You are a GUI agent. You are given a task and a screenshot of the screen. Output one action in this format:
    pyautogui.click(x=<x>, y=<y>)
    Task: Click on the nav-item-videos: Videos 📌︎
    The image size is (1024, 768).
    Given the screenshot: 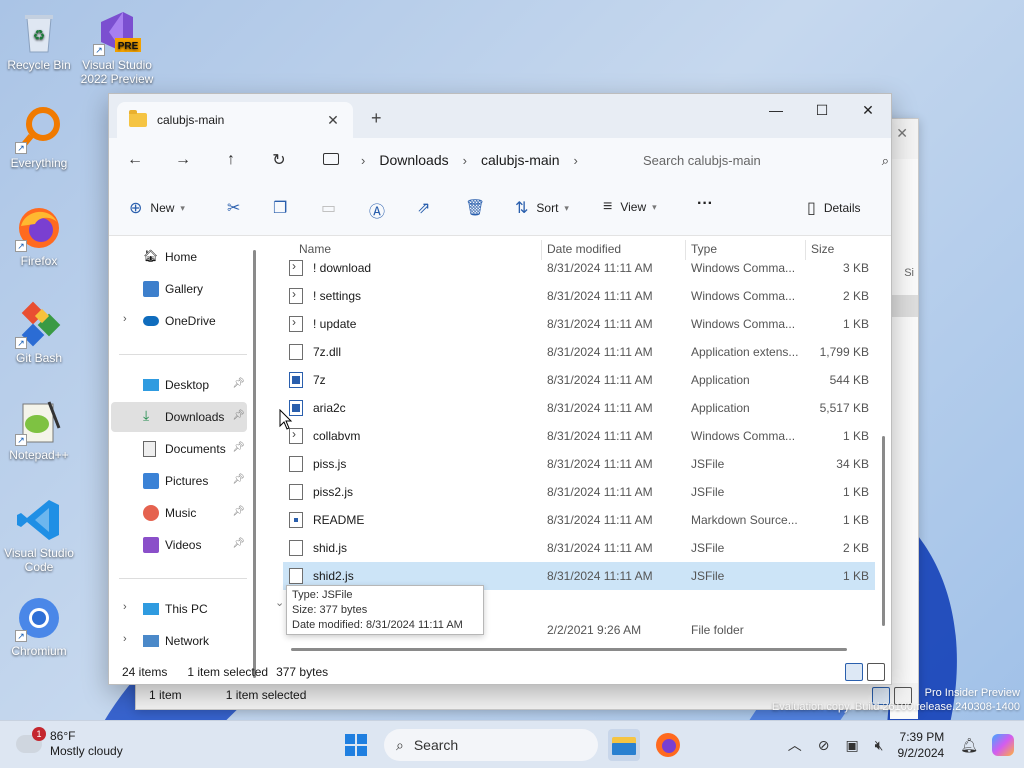 What is the action you would take?
    pyautogui.click(x=179, y=545)
    